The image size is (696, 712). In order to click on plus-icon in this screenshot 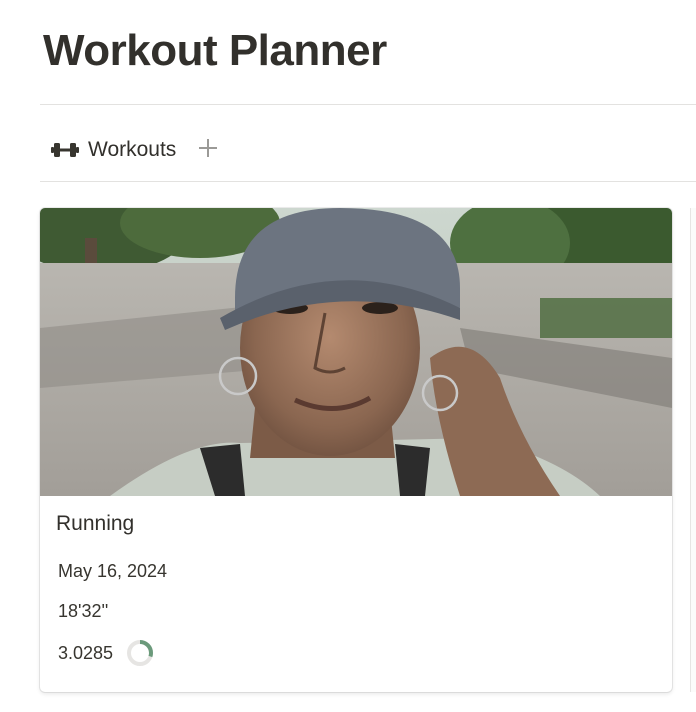, I will do `click(208, 150)`.